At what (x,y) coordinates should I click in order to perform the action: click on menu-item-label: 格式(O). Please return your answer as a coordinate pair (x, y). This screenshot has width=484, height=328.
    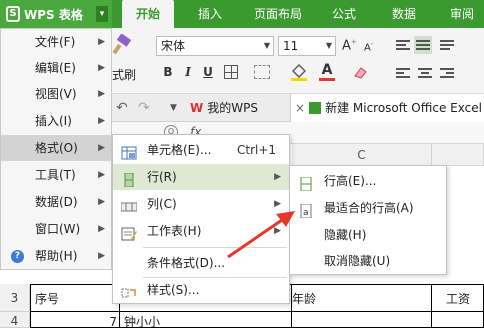
    Looking at the image, I should click on (56, 148).